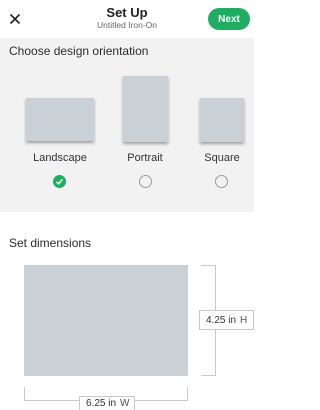  I want to click on close-button, so click(15, 19).